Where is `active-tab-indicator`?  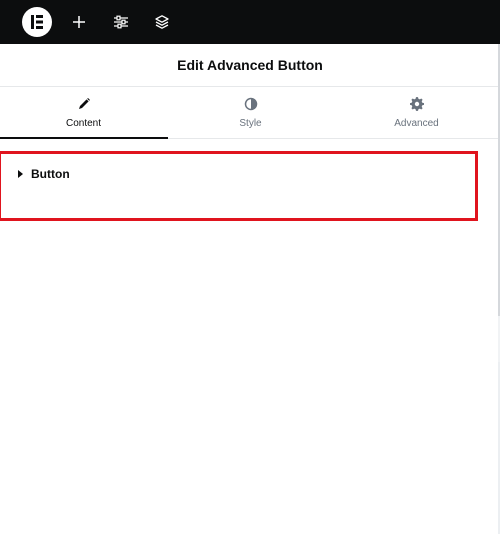
active-tab-indicator is located at coordinates (84, 138).